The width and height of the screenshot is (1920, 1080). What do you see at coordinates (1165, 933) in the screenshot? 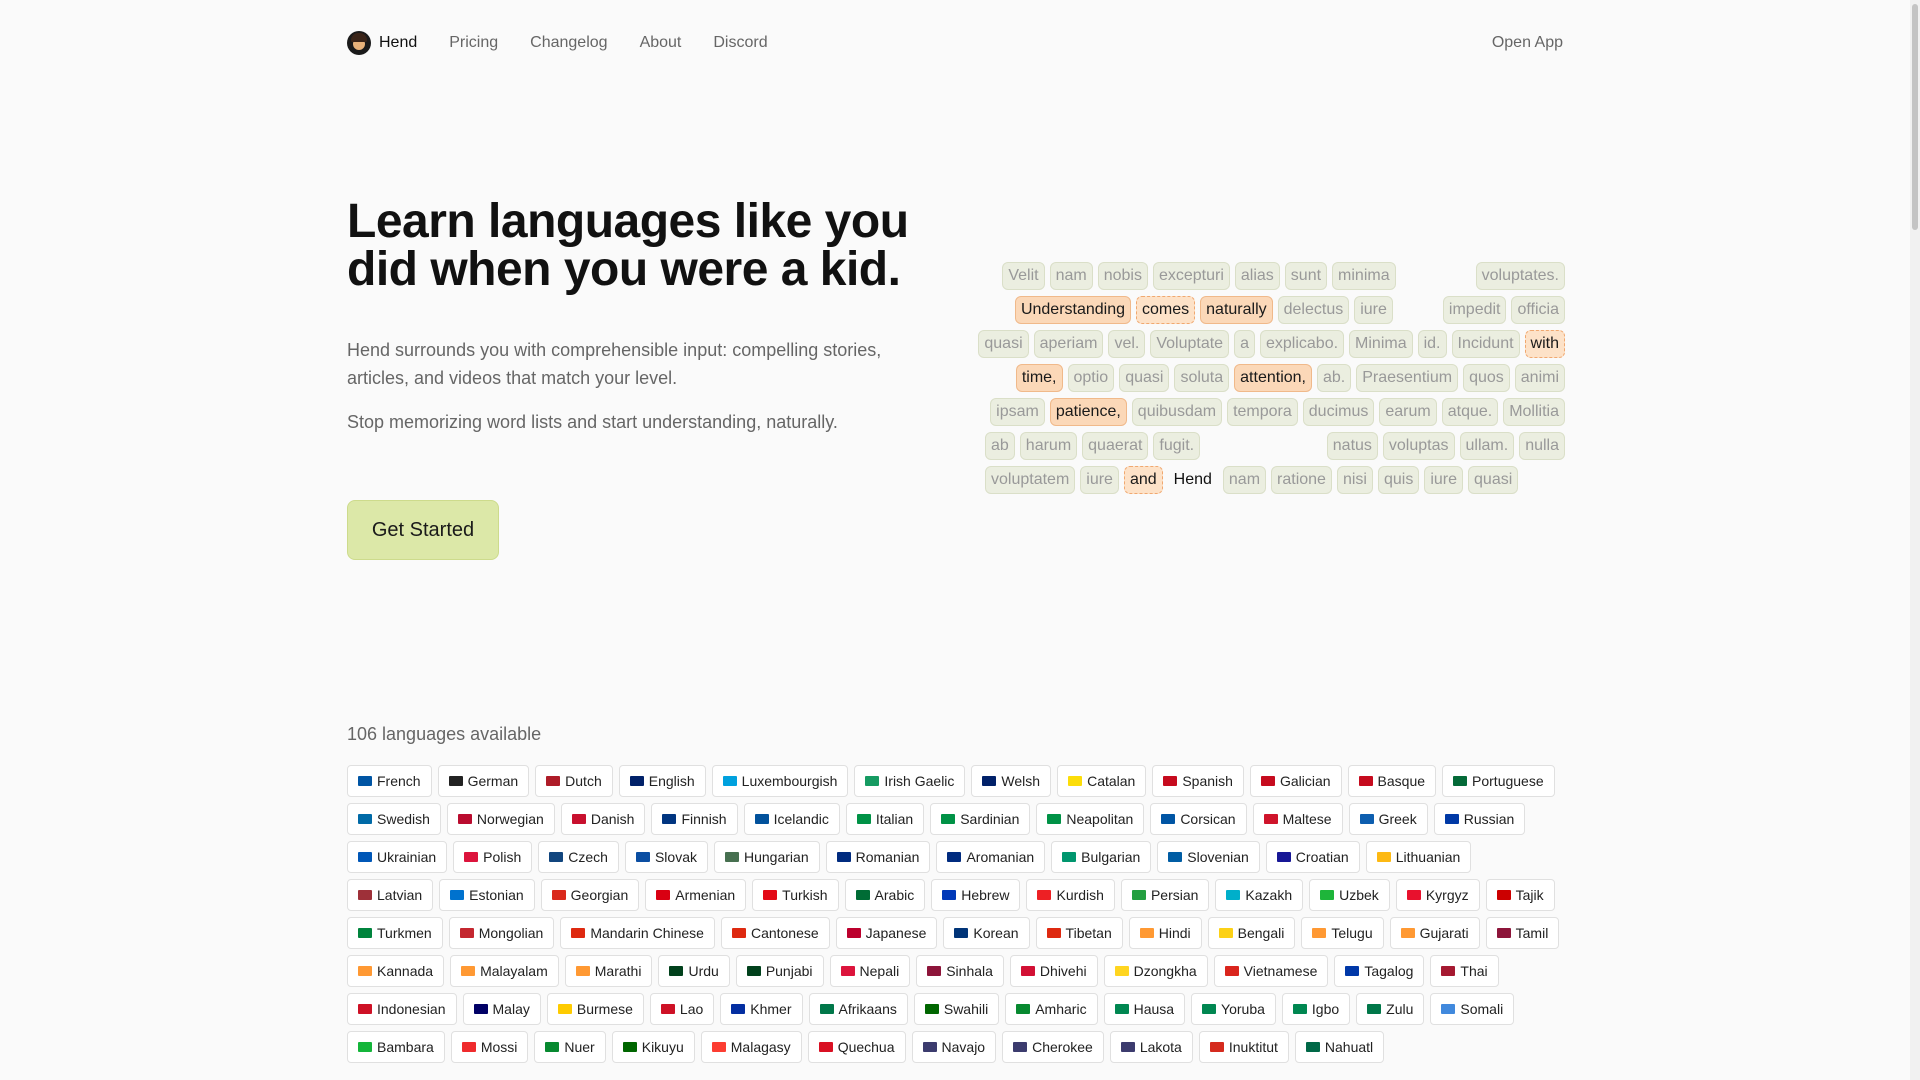
I see `language-chip: Hindi` at bounding box center [1165, 933].